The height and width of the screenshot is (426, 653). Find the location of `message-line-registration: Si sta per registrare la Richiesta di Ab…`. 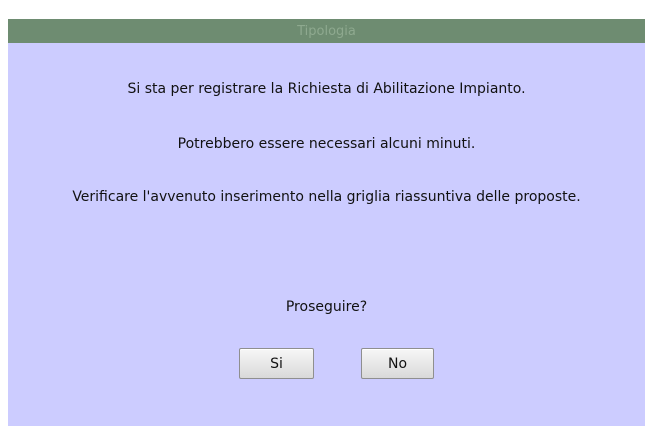

message-line-registration: Si sta per registrare la Richiesta di Ab… is located at coordinates (326, 89).